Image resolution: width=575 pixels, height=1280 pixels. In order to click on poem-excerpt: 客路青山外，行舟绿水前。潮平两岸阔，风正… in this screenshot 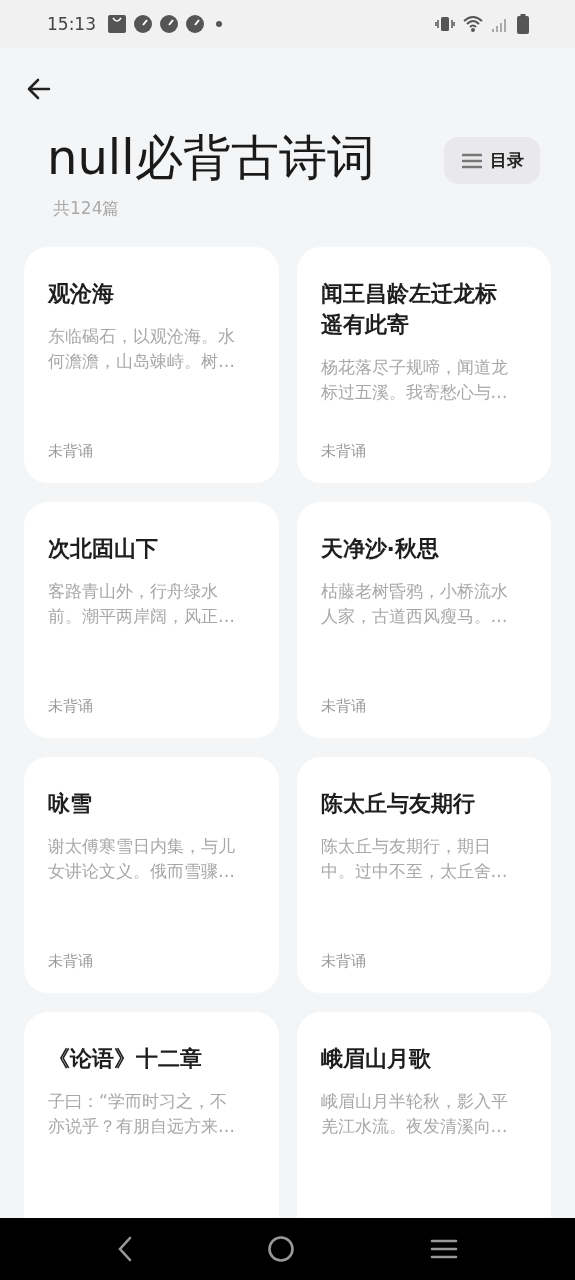, I will do `click(142, 604)`.